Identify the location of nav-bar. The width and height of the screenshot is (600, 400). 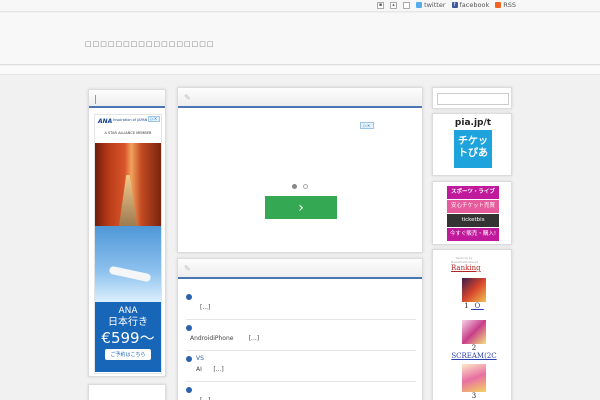
(300, 70).